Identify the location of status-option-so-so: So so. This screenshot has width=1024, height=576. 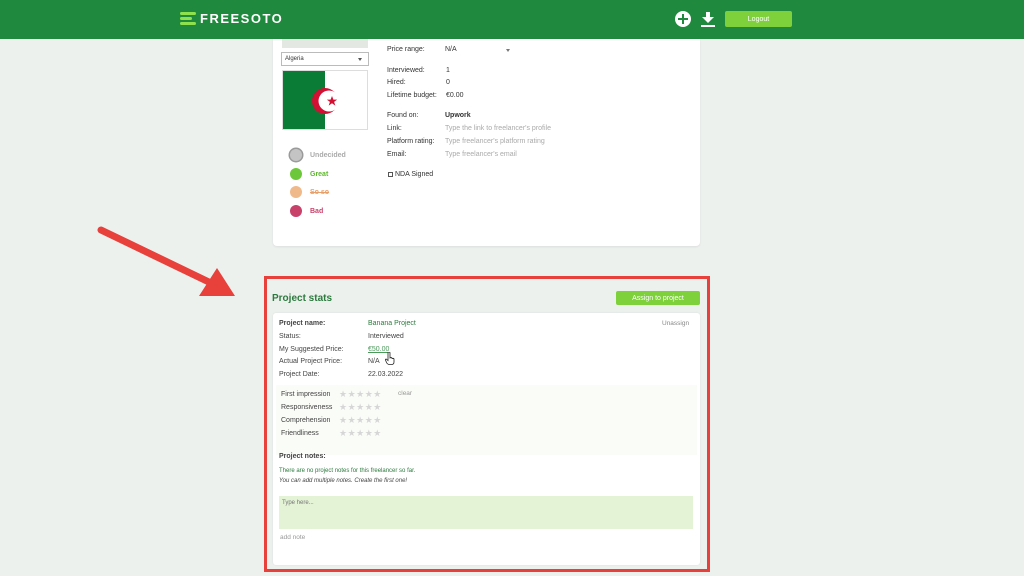
(309, 192).